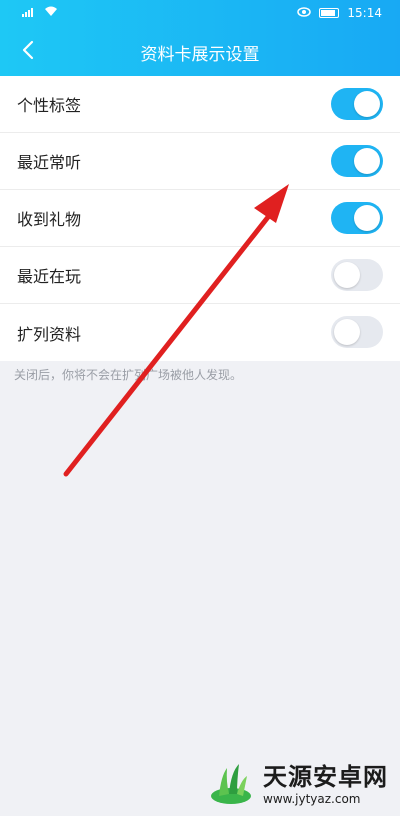  What do you see at coordinates (200, 104) in the screenshot?
I see `settings-row-personal-tags: 个性标签` at bounding box center [200, 104].